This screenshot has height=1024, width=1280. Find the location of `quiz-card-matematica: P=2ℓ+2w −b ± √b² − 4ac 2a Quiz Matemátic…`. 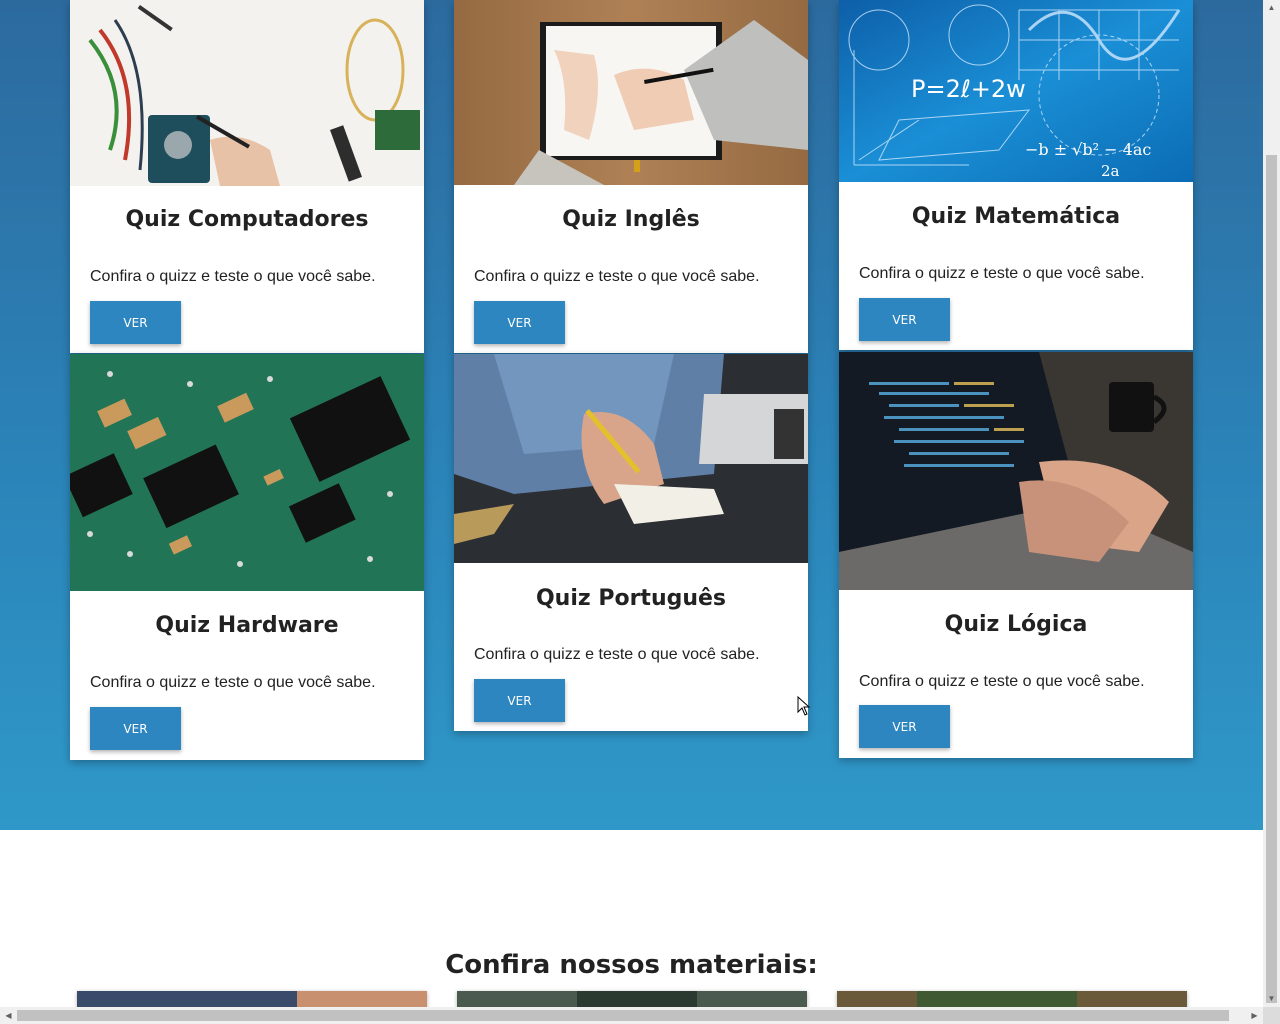

quiz-card-matematica: P=2ℓ+2w −b ± √b² − 4ac 2a Quiz Matemátic… is located at coordinates (1016, 175).